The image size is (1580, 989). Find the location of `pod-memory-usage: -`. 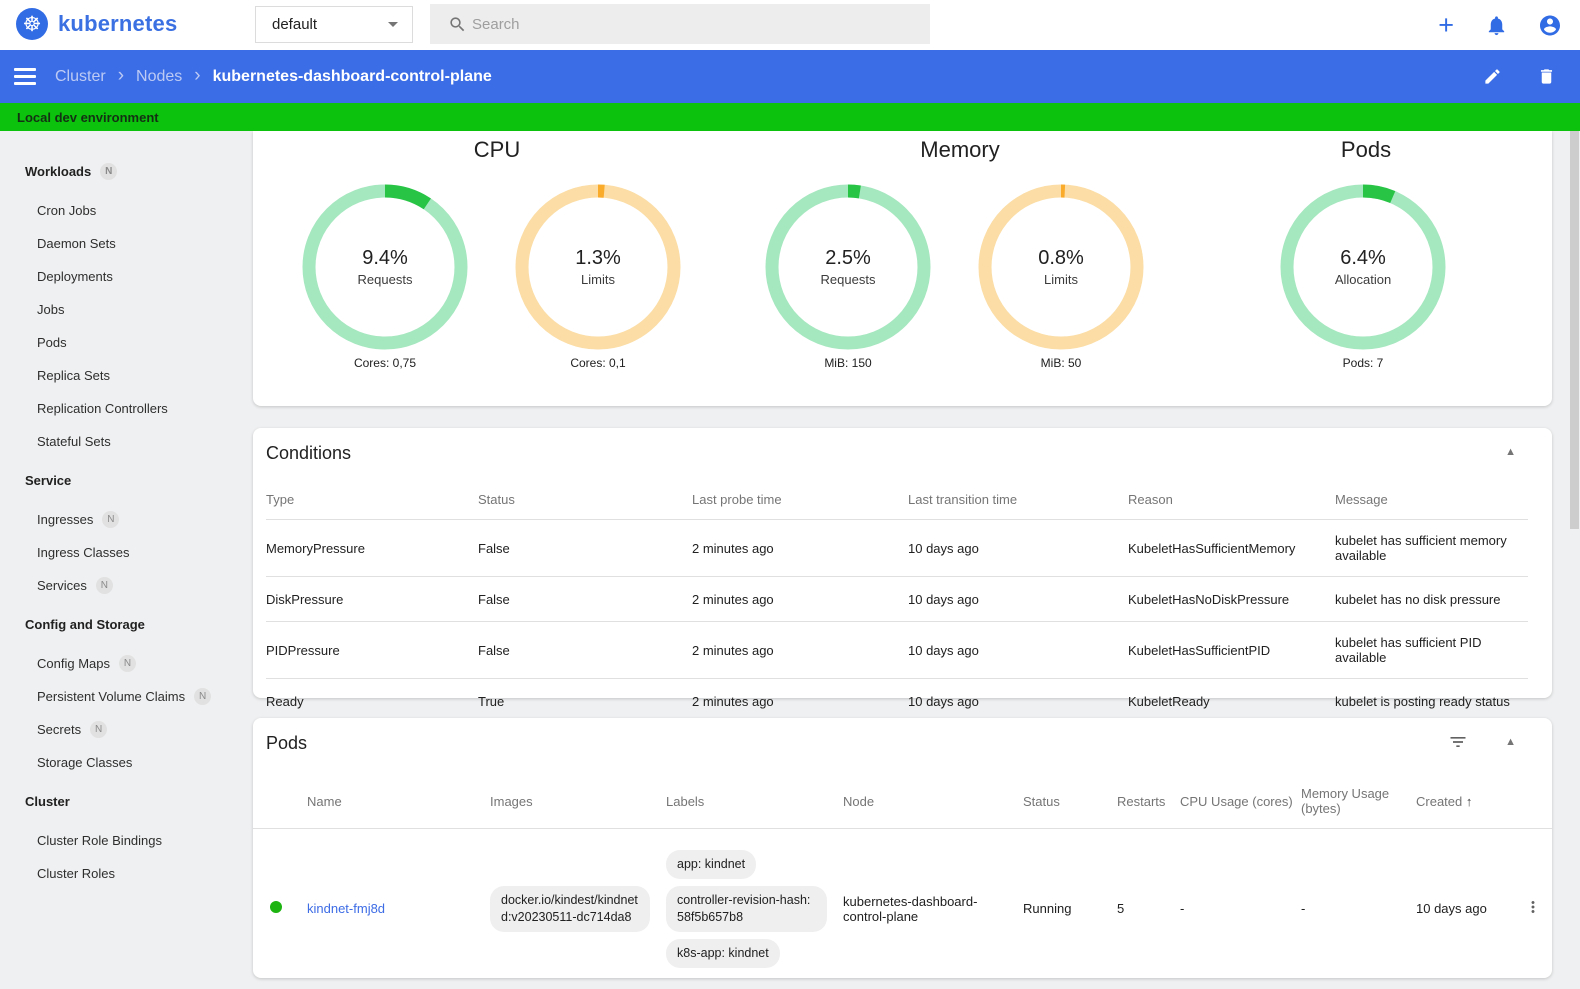

pod-memory-usage: - is located at coordinates (1358, 909).